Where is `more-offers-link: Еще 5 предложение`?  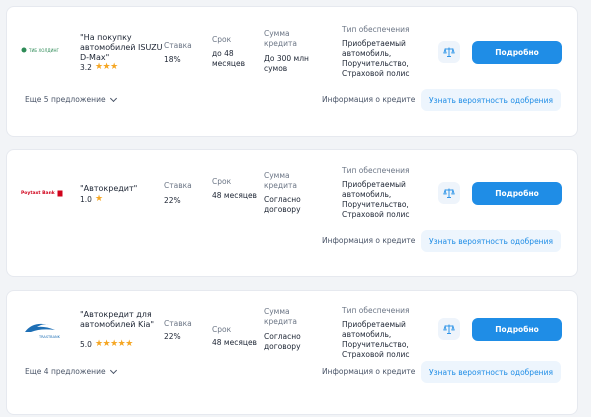
more-offers-link: Еще 5 предложение is located at coordinates (71, 99).